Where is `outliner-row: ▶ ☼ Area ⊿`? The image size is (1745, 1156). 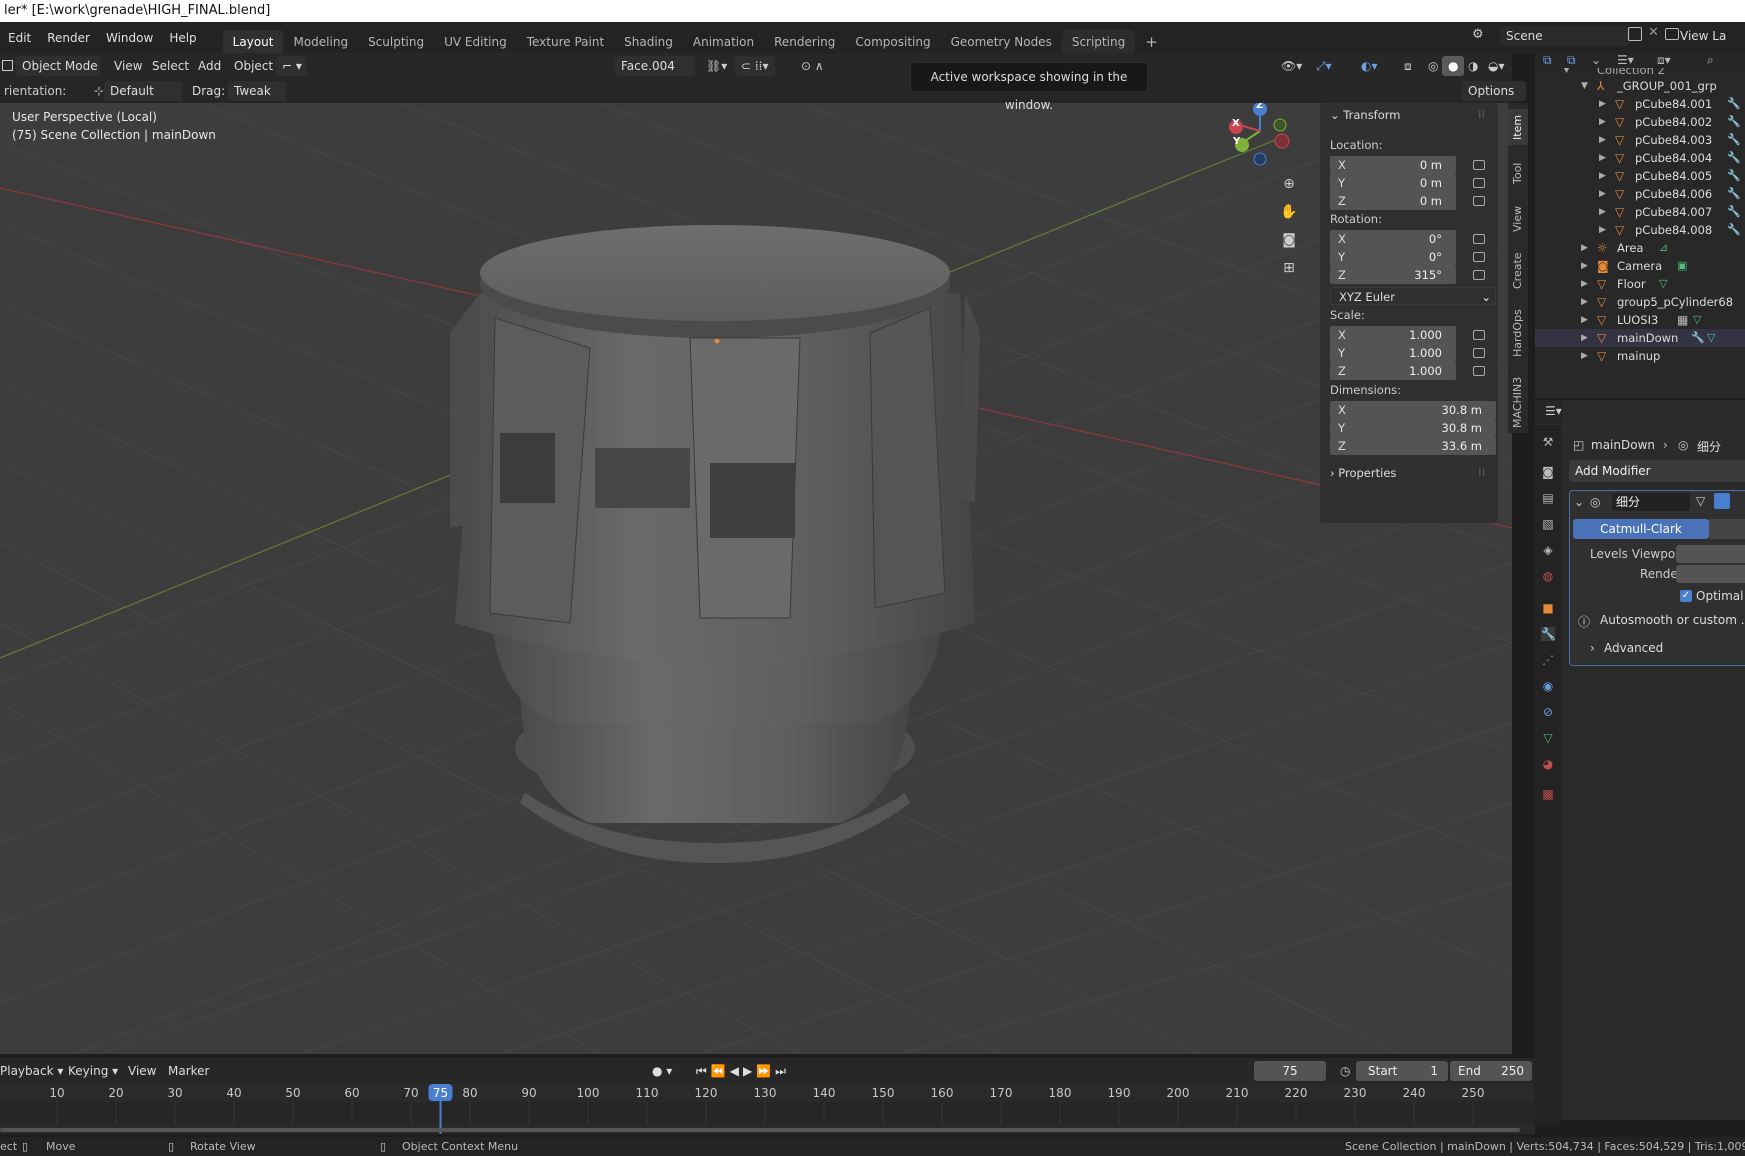
outliner-row: ▶ ☼ Area ⊿ is located at coordinates (1640, 248).